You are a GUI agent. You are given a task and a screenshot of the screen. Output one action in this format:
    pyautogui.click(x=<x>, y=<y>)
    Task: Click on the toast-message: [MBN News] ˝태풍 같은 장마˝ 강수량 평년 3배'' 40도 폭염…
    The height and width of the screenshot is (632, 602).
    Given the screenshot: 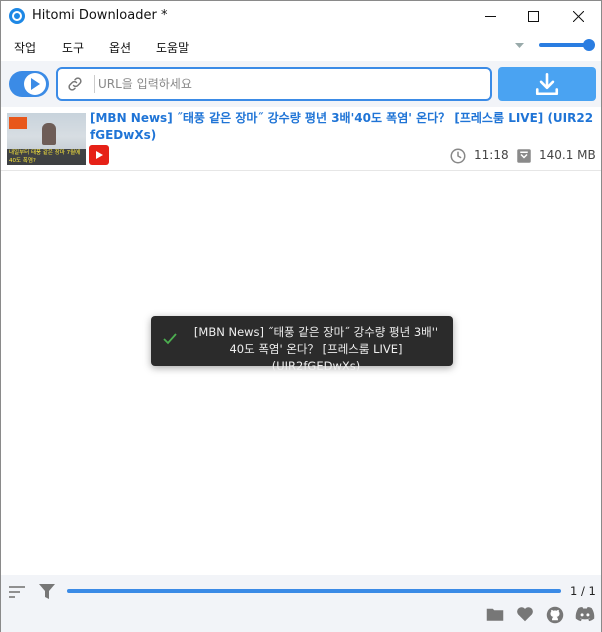 What is the action you would take?
    pyautogui.click(x=316, y=349)
    